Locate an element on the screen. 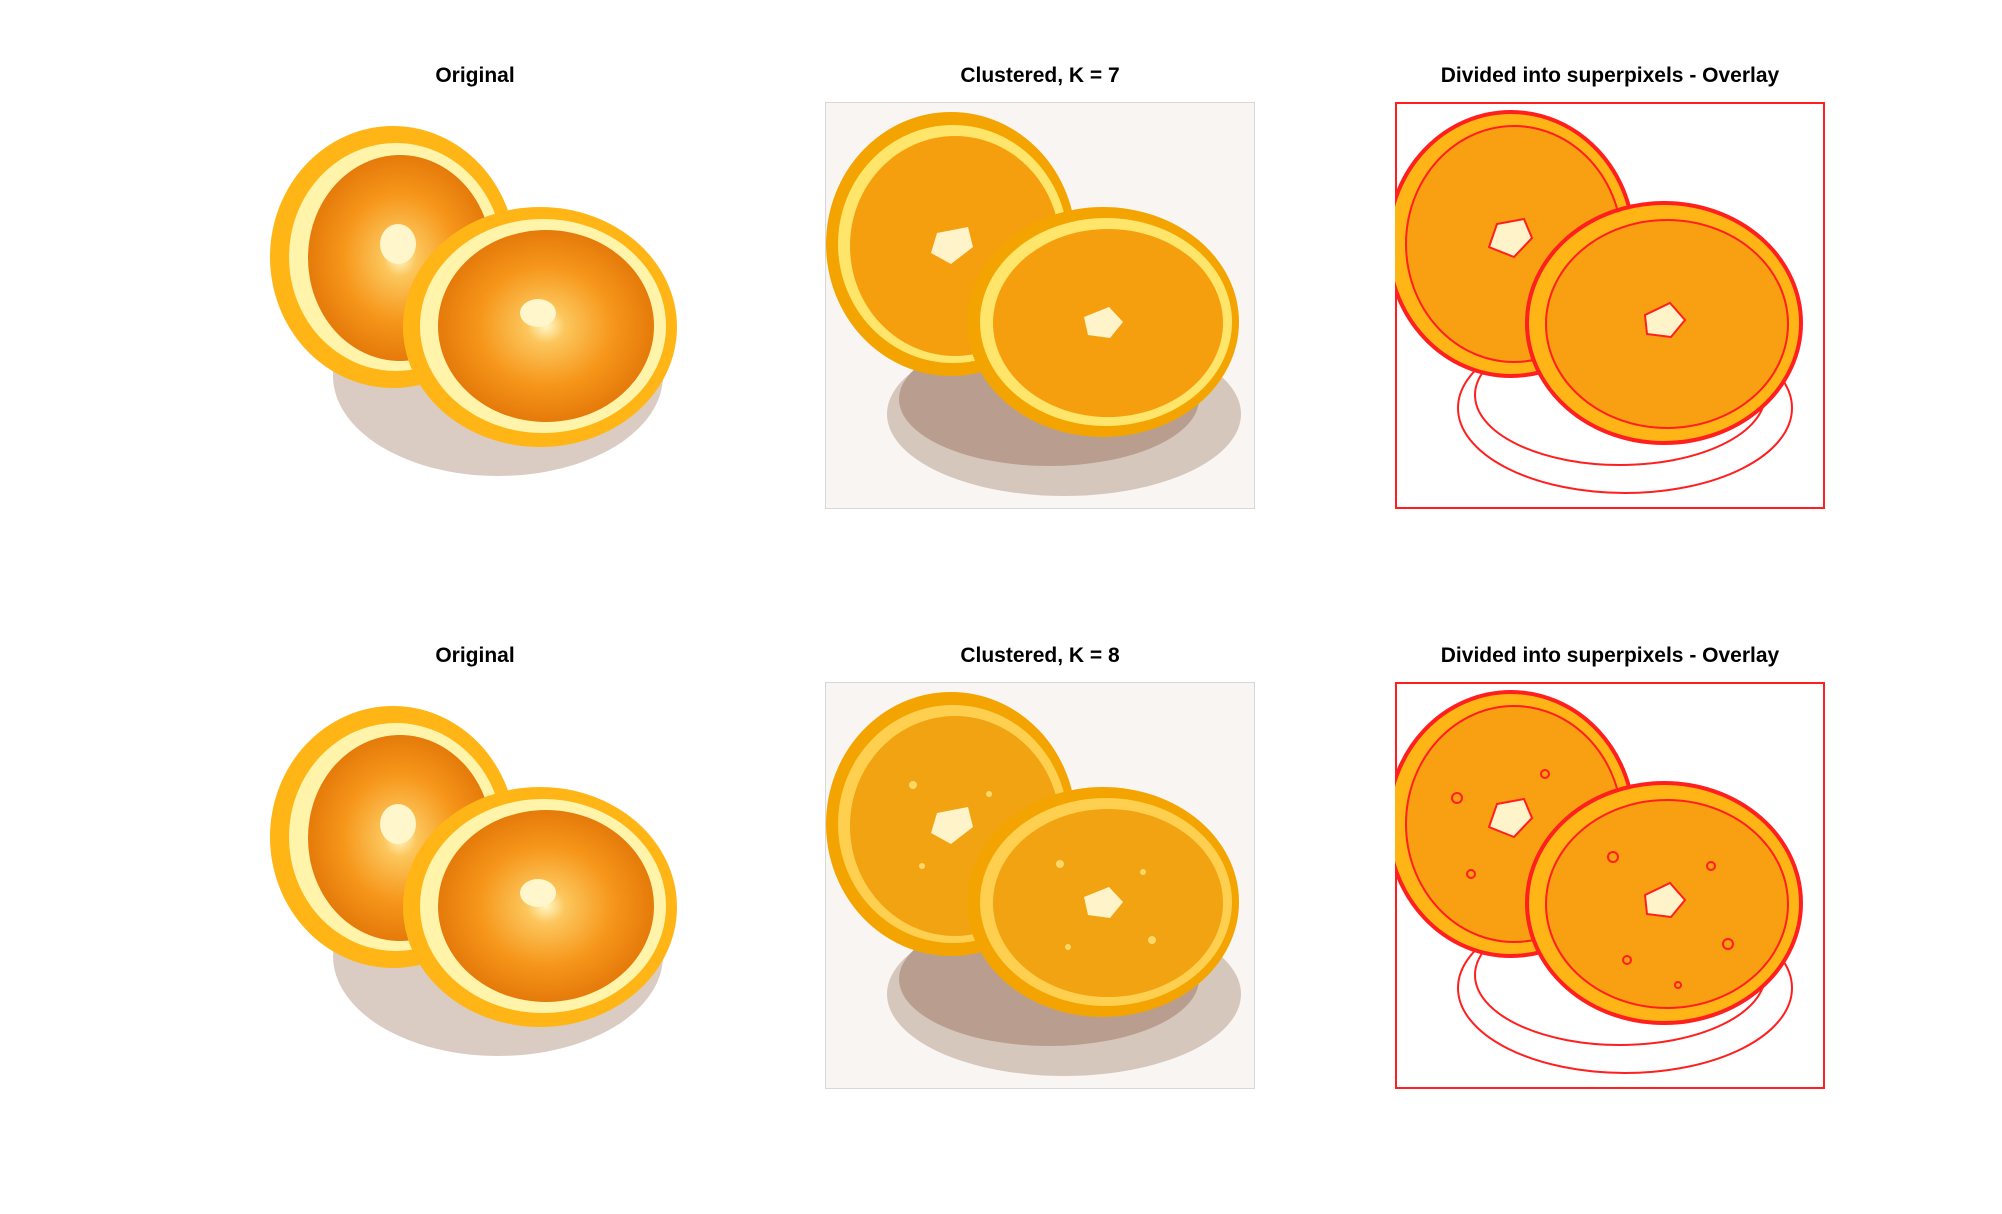 The width and height of the screenshot is (2002, 1214). panel-clustered-k8: Clustered, K = 8 is located at coordinates (1040, 866).